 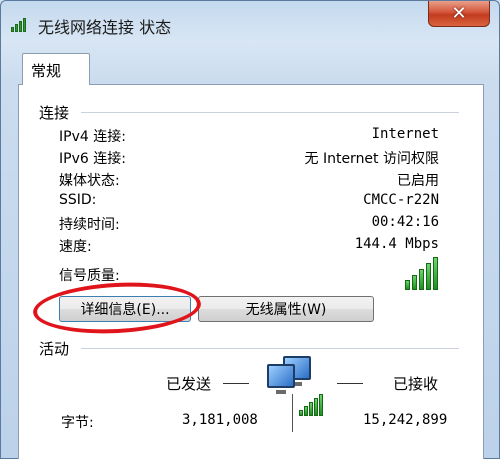 What do you see at coordinates (220, 420) in the screenshot?
I see `bytes-sent-value: 3,181,008` at bounding box center [220, 420].